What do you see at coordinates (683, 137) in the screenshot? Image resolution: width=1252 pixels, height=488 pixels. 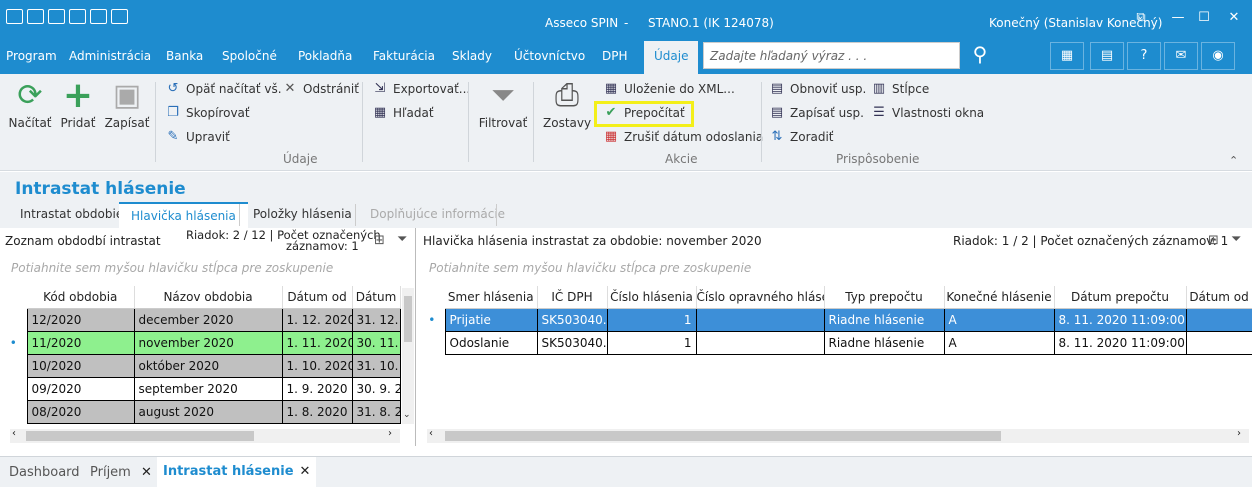 I see `zrusit-datum-button: ▦ Zrušiť dátum odoslania` at bounding box center [683, 137].